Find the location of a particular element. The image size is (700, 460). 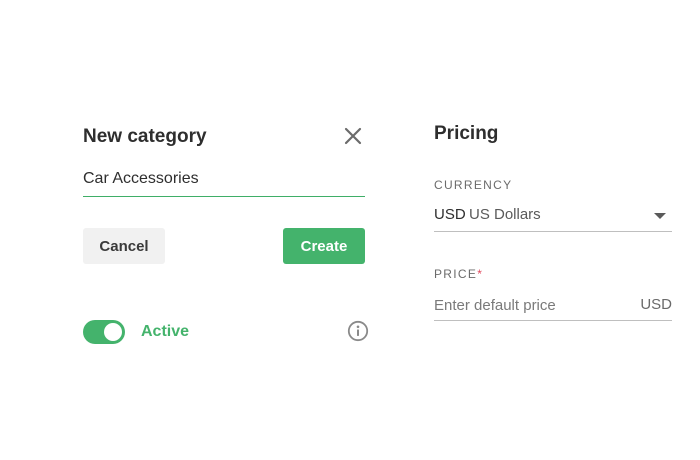

info-icon is located at coordinates (358, 331).